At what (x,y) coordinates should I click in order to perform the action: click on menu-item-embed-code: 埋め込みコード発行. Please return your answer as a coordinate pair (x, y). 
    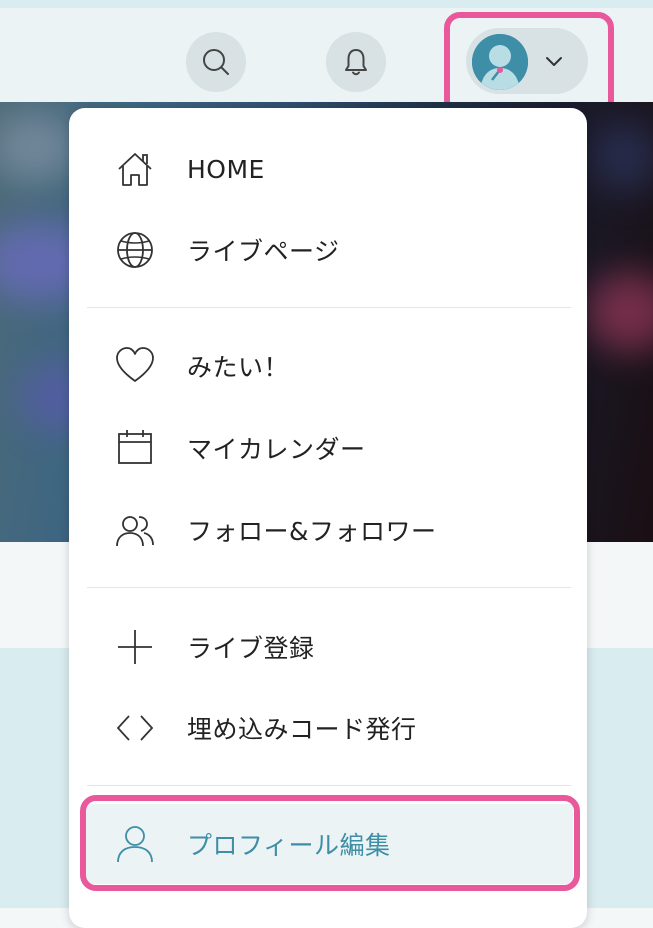
    Looking at the image, I should click on (328, 728).